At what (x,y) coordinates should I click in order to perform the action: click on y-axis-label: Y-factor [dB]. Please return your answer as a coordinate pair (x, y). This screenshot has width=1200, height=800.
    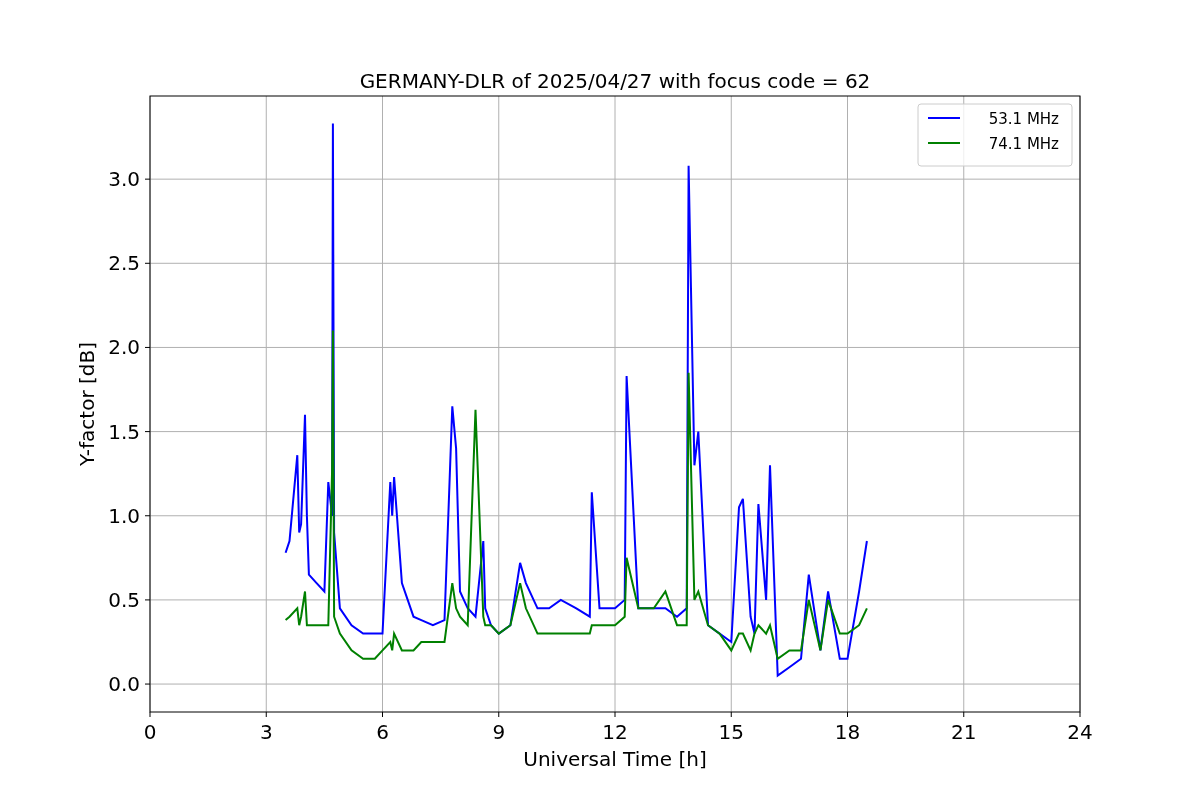
    Looking at the image, I should click on (87, 404).